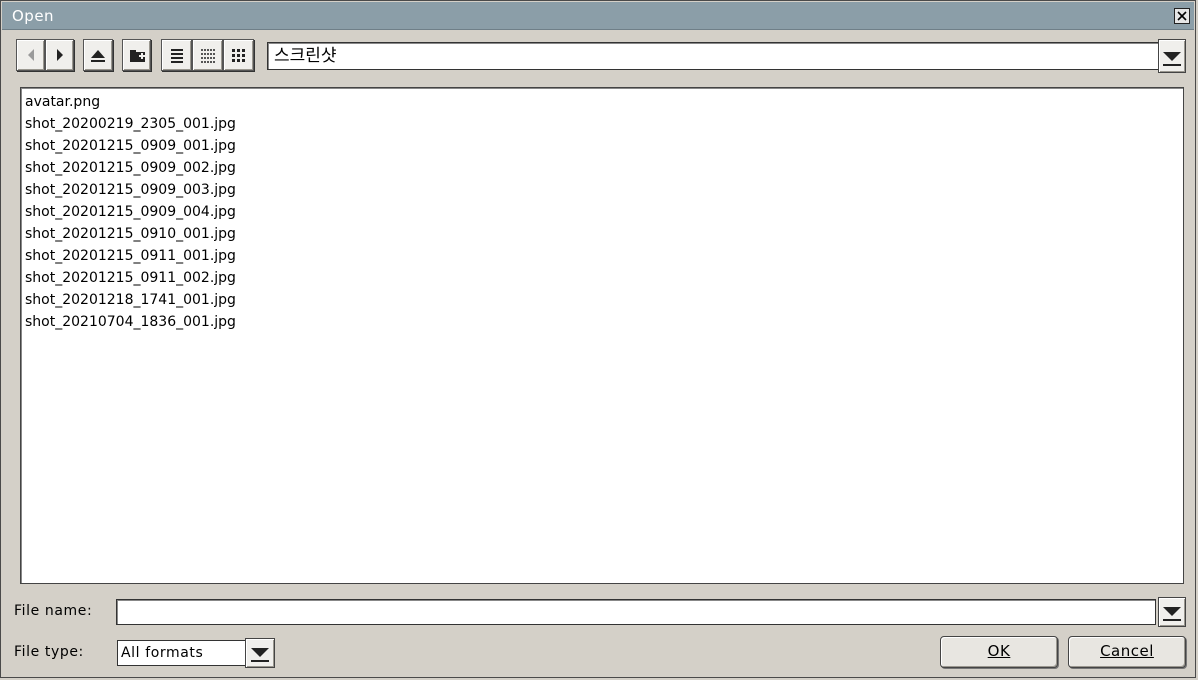  What do you see at coordinates (602, 278) in the screenshot?
I see `file-item: shot_20201215_0911_002.jpg` at bounding box center [602, 278].